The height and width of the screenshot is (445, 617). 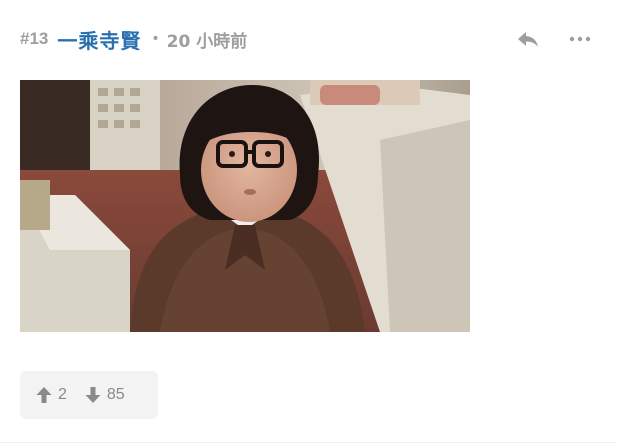 I want to click on floor-number: #13, so click(x=34, y=38).